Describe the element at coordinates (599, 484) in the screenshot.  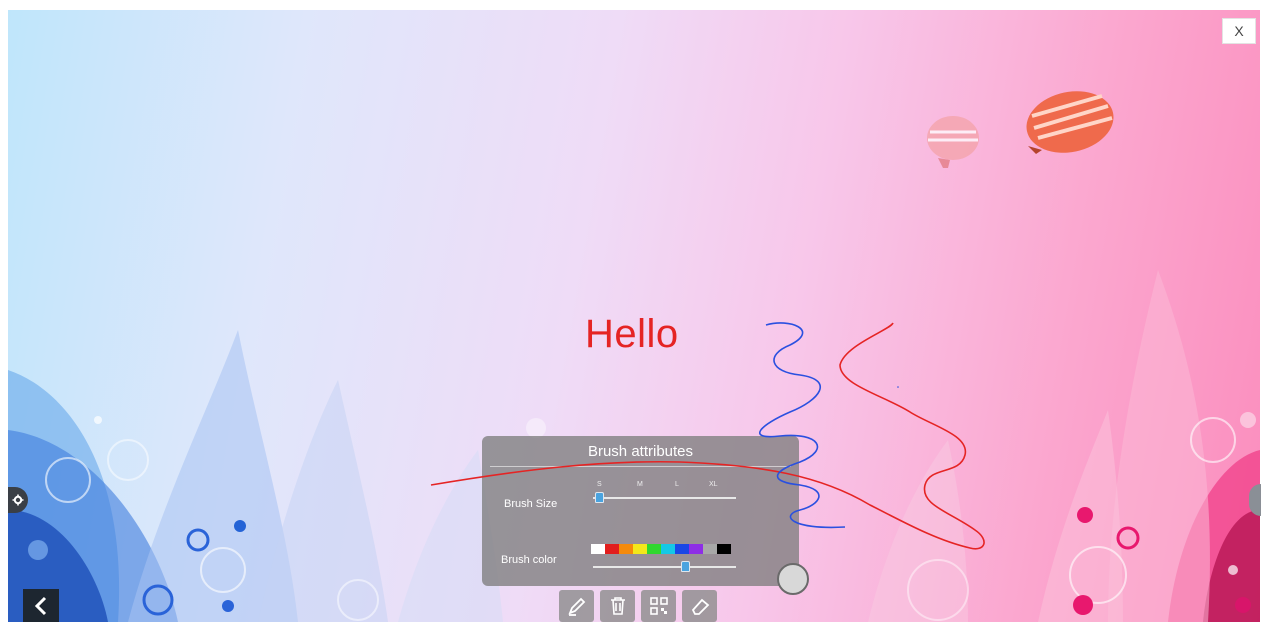
I see `size-tick-s: S` at that location.